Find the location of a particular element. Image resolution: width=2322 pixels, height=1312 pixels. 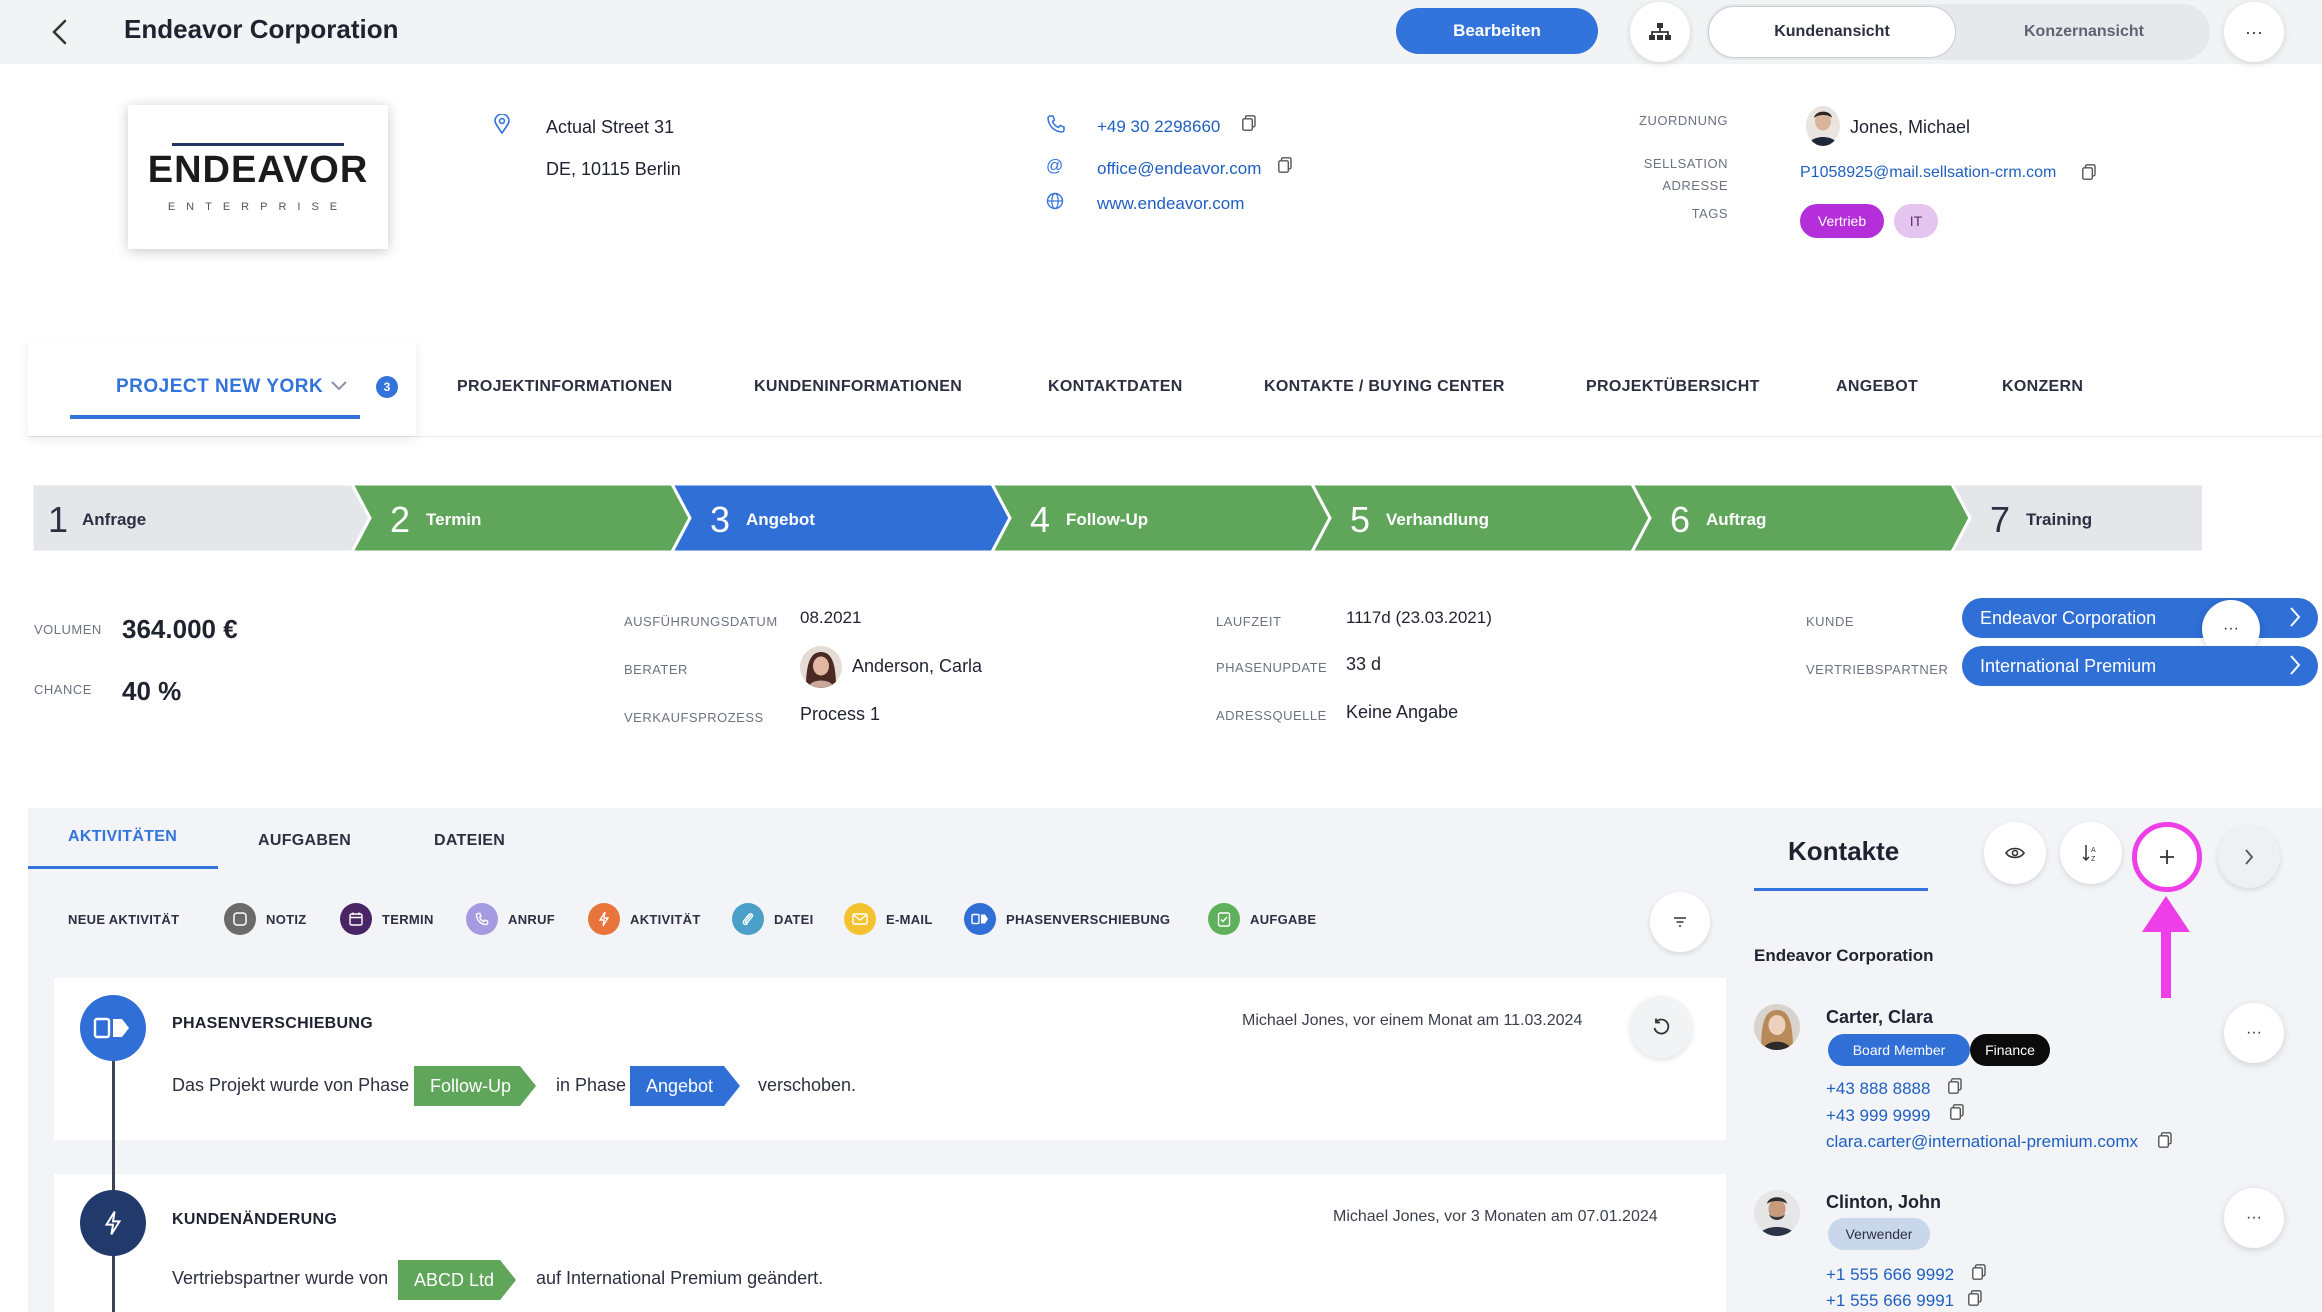

phone-link: +49 30 2298660 is located at coordinates (1158, 127).